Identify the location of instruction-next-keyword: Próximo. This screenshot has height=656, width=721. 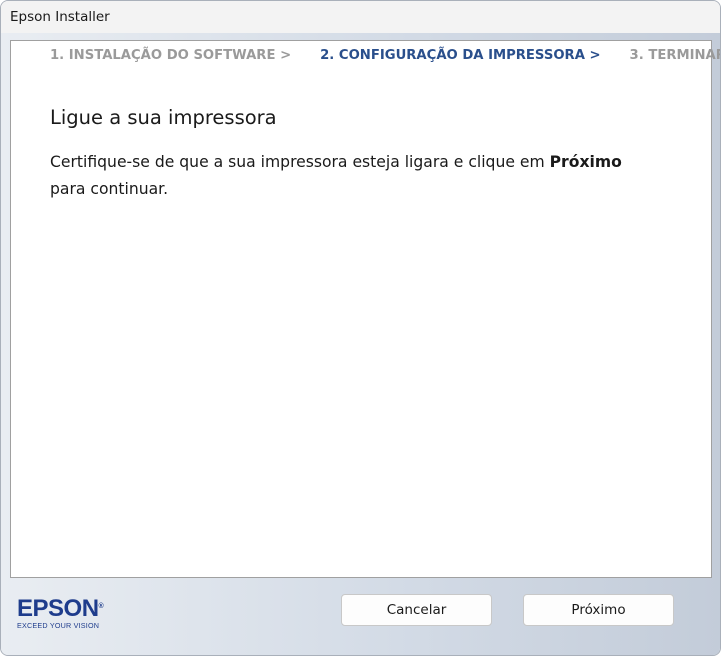
(585, 162).